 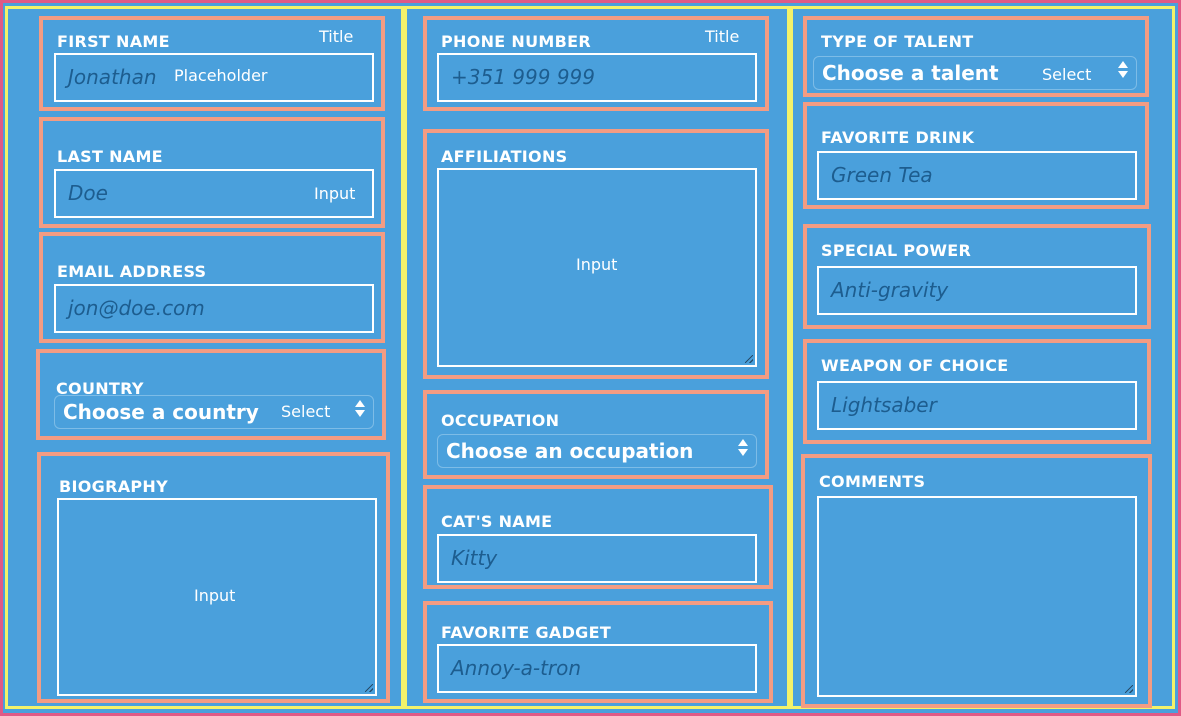 What do you see at coordinates (977, 405) in the screenshot?
I see `weapon-input: Lightsaber` at bounding box center [977, 405].